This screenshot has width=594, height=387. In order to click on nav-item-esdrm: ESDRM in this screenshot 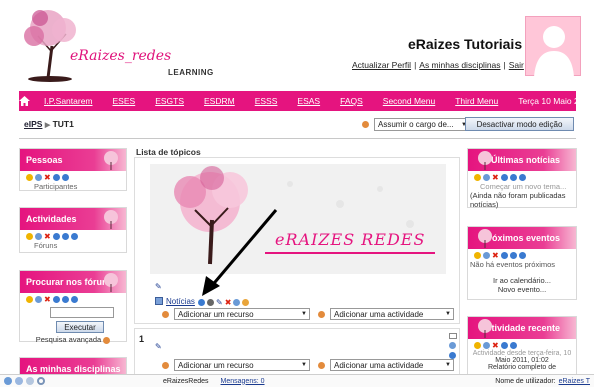, I will do `click(219, 101)`.